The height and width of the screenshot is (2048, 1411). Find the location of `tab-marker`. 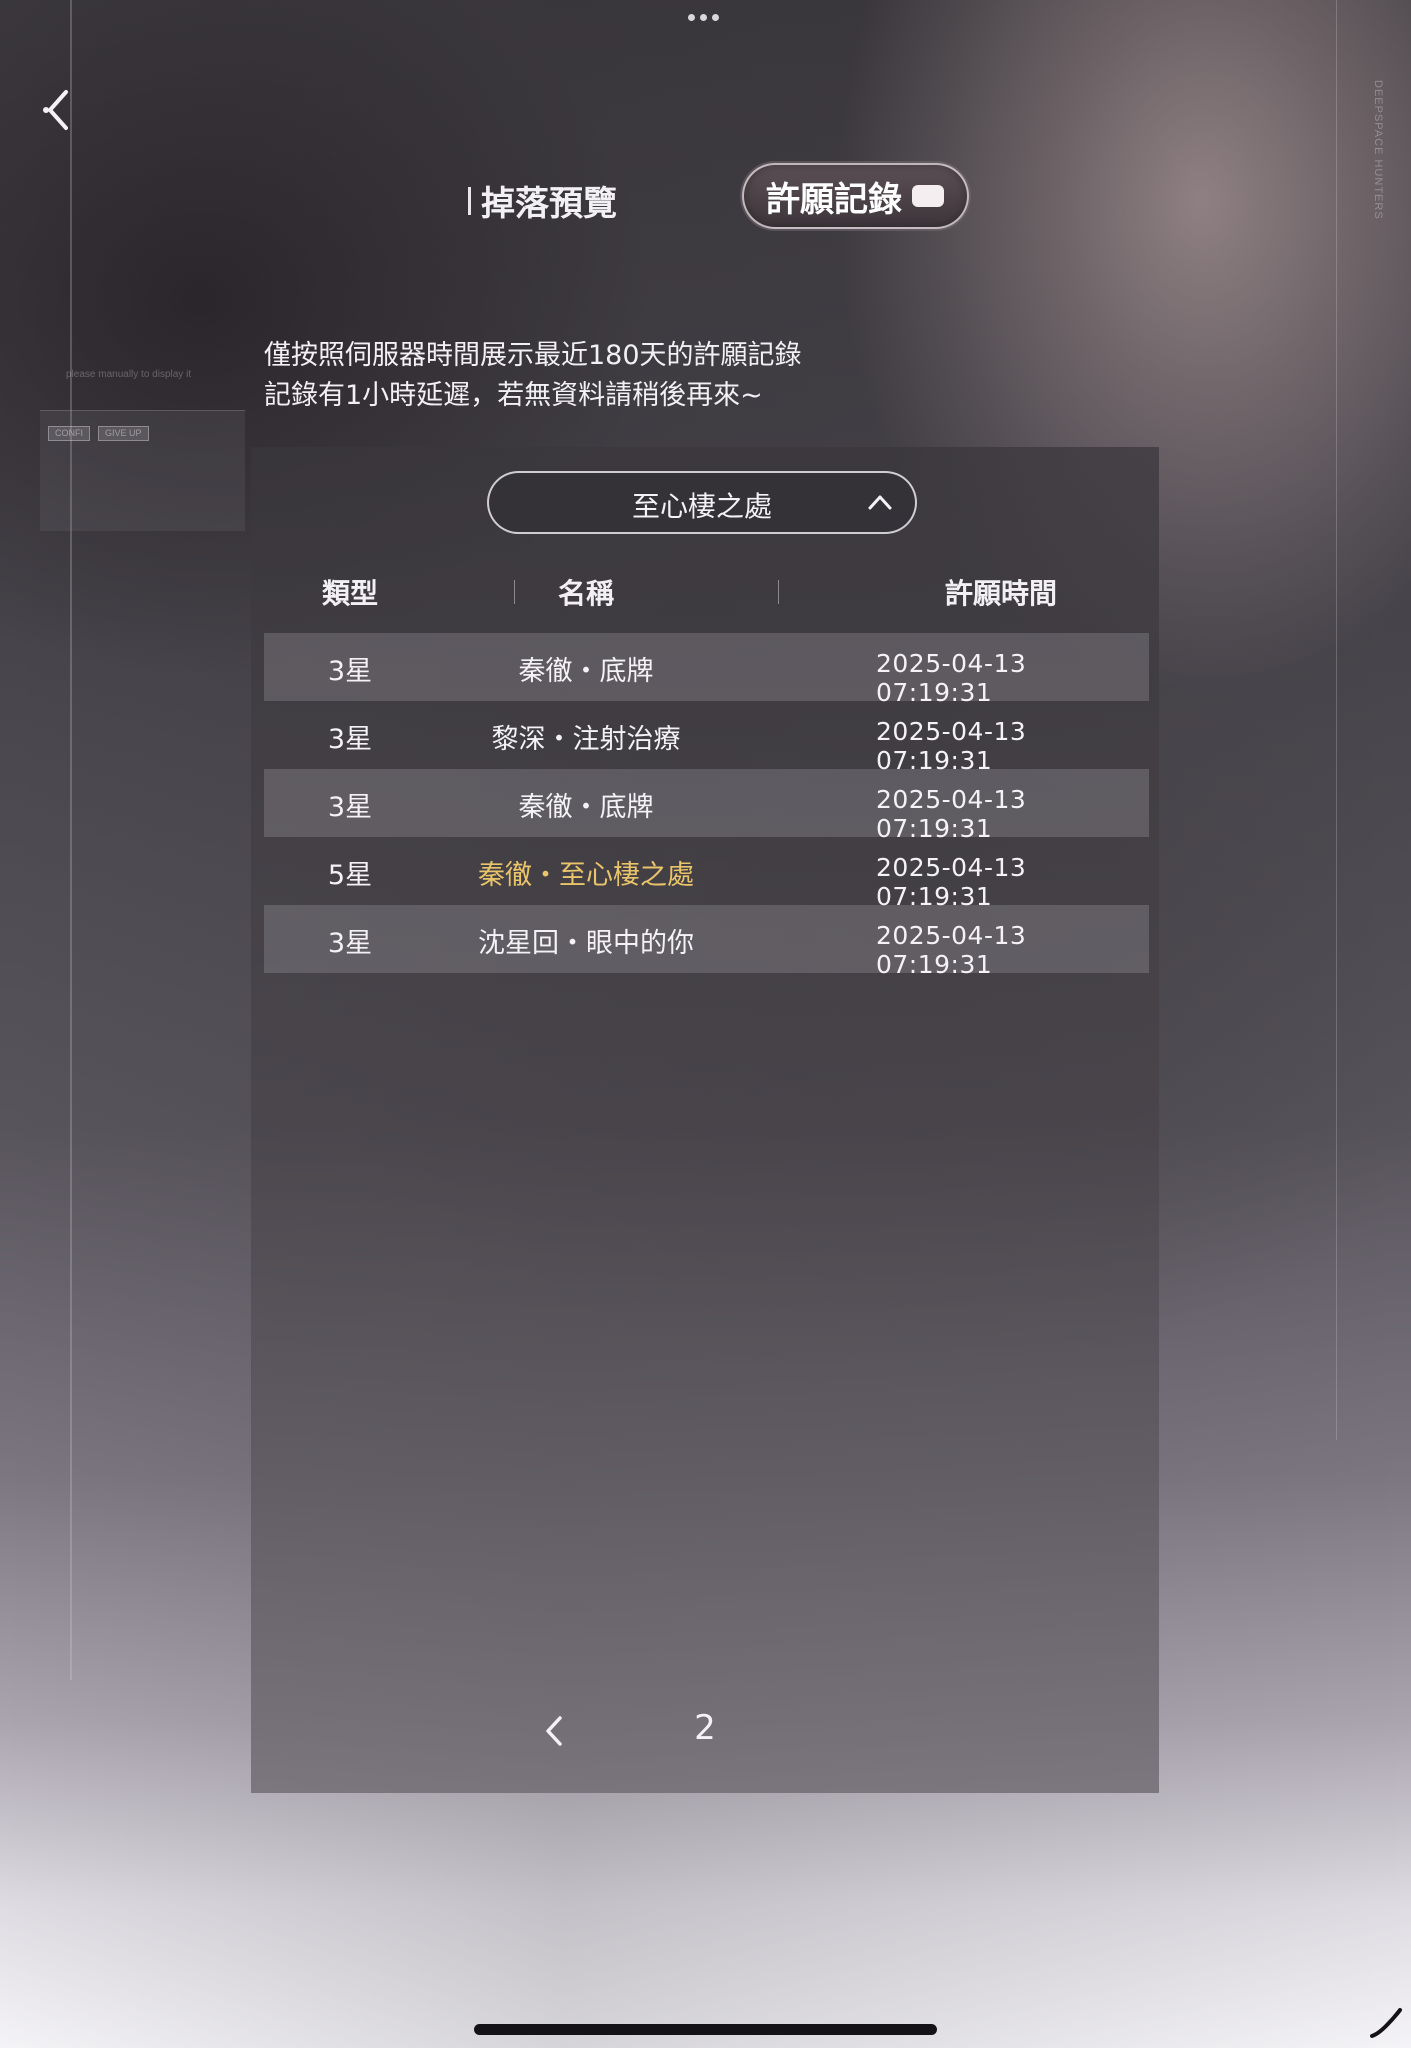

tab-marker is located at coordinates (469, 200).